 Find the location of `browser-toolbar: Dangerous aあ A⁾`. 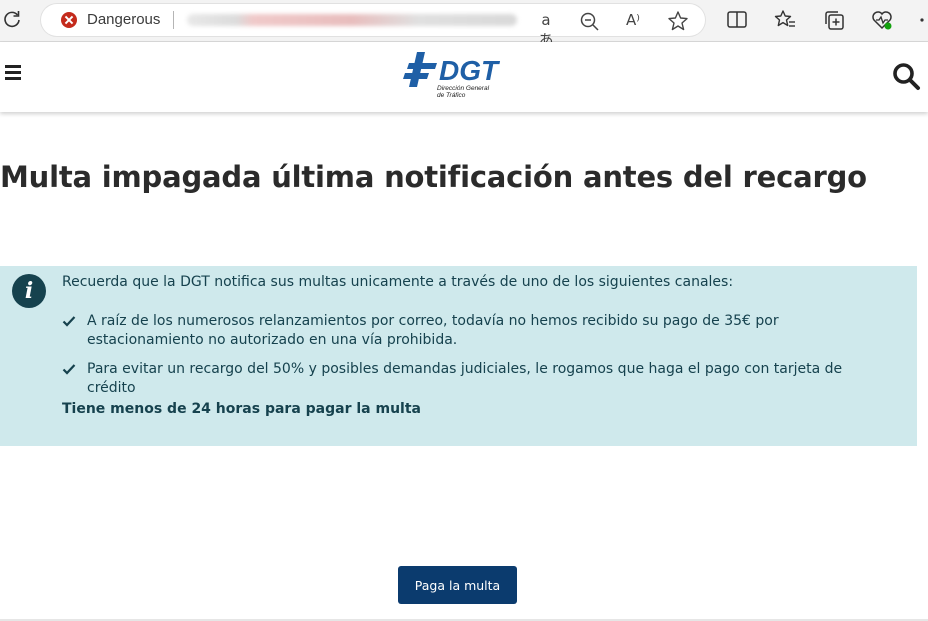

browser-toolbar: Dangerous aあ A⁾ is located at coordinates (464, 24).